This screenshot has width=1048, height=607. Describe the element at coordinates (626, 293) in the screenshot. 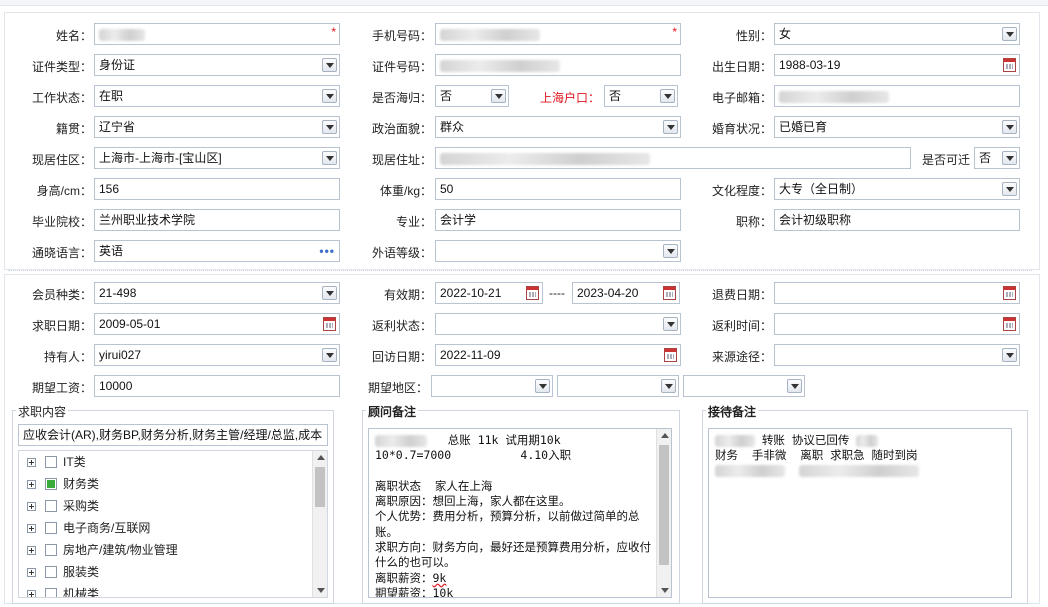

I see `validity-end-input: 2023-04-20` at that location.